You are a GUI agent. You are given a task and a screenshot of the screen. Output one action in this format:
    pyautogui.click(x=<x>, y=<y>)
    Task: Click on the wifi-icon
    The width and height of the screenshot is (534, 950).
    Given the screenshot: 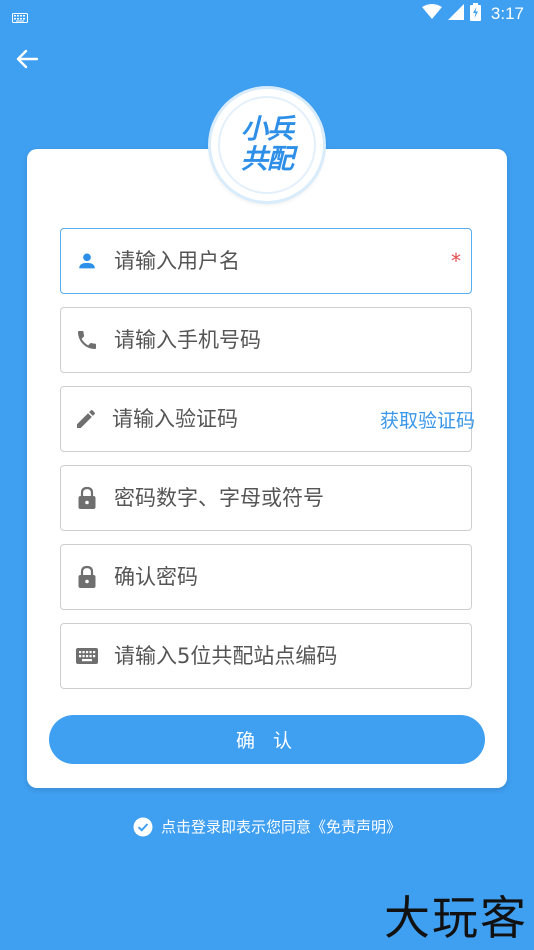 What is the action you would take?
    pyautogui.click(x=431, y=14)
    